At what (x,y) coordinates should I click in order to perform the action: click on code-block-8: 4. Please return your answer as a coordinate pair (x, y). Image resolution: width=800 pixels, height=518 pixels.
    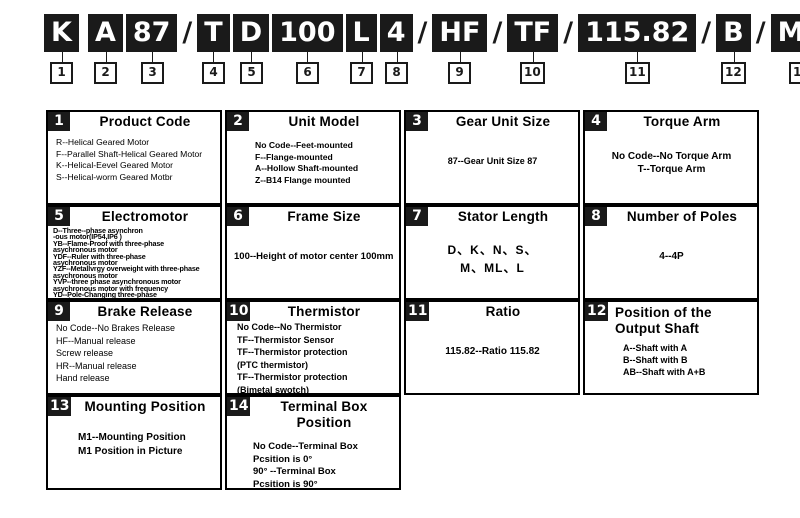
    Looking at the image, I should click on (396, 33).